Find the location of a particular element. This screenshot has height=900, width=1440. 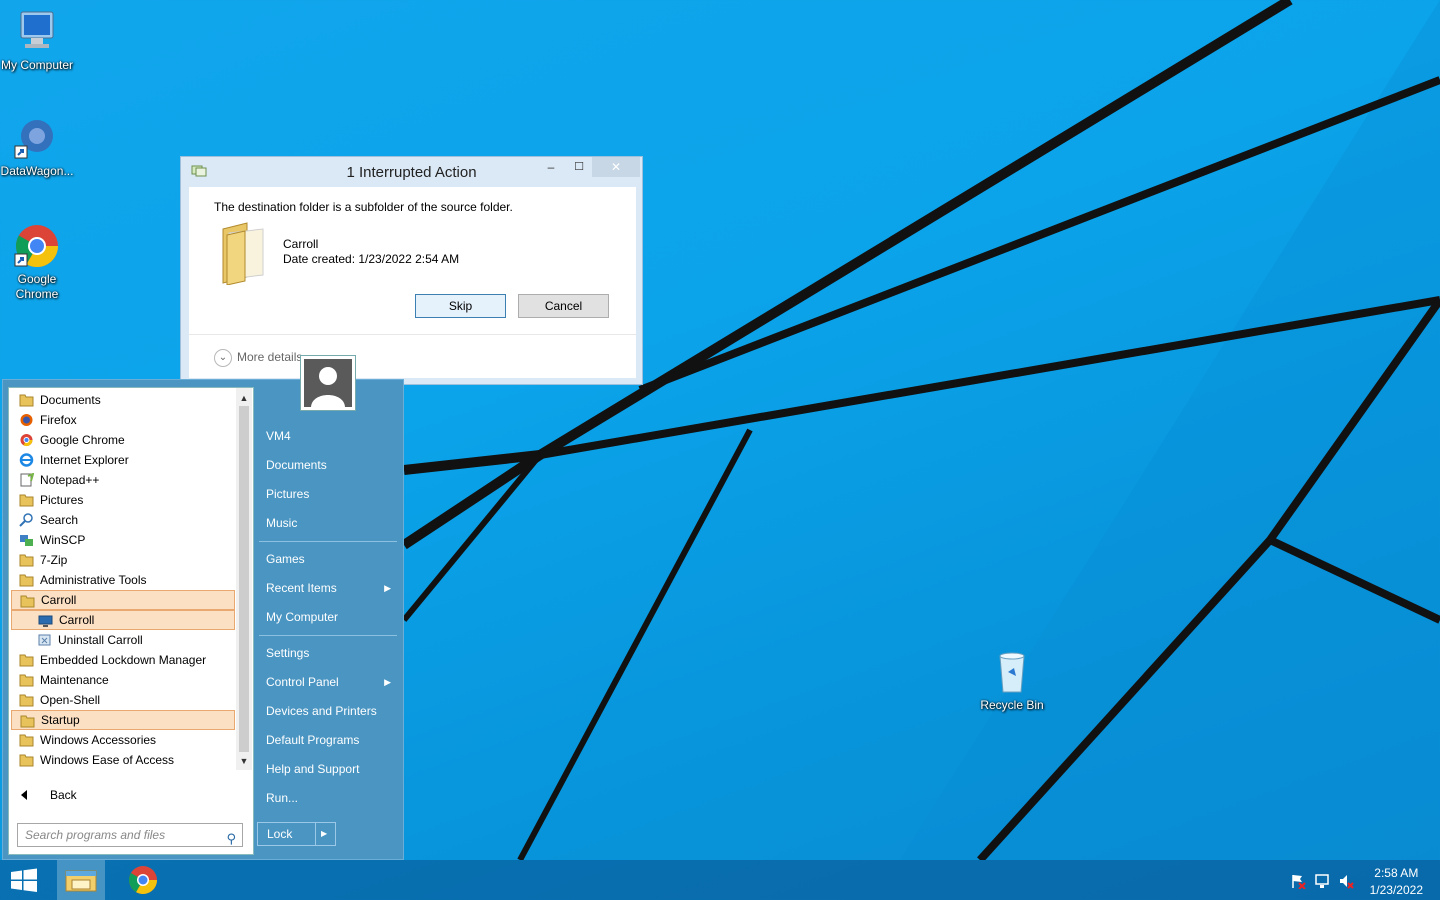

lock-label: Lock is located at coordinates (280, 834).